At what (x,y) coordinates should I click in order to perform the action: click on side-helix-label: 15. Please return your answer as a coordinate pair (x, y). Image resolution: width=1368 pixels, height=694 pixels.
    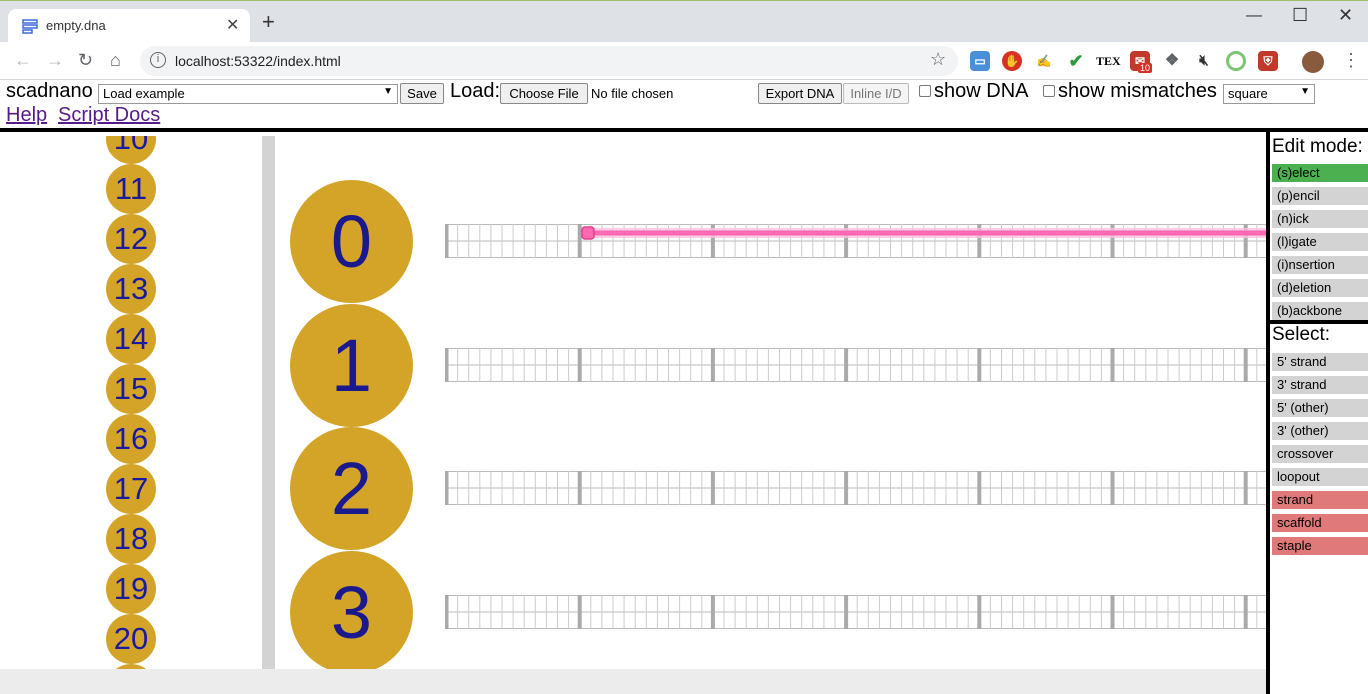
    Looking at the image, I should click on (131, 388).